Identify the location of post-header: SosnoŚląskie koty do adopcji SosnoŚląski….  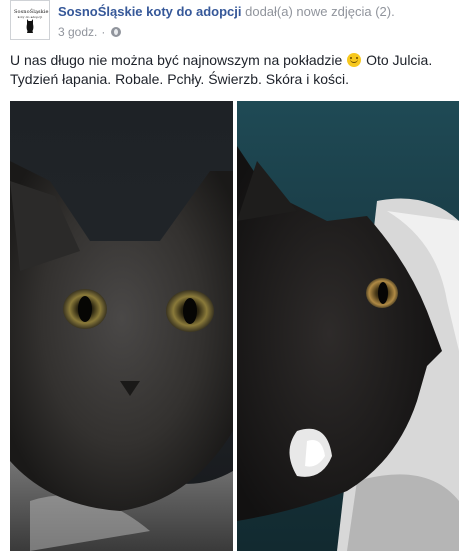
(233, 22).